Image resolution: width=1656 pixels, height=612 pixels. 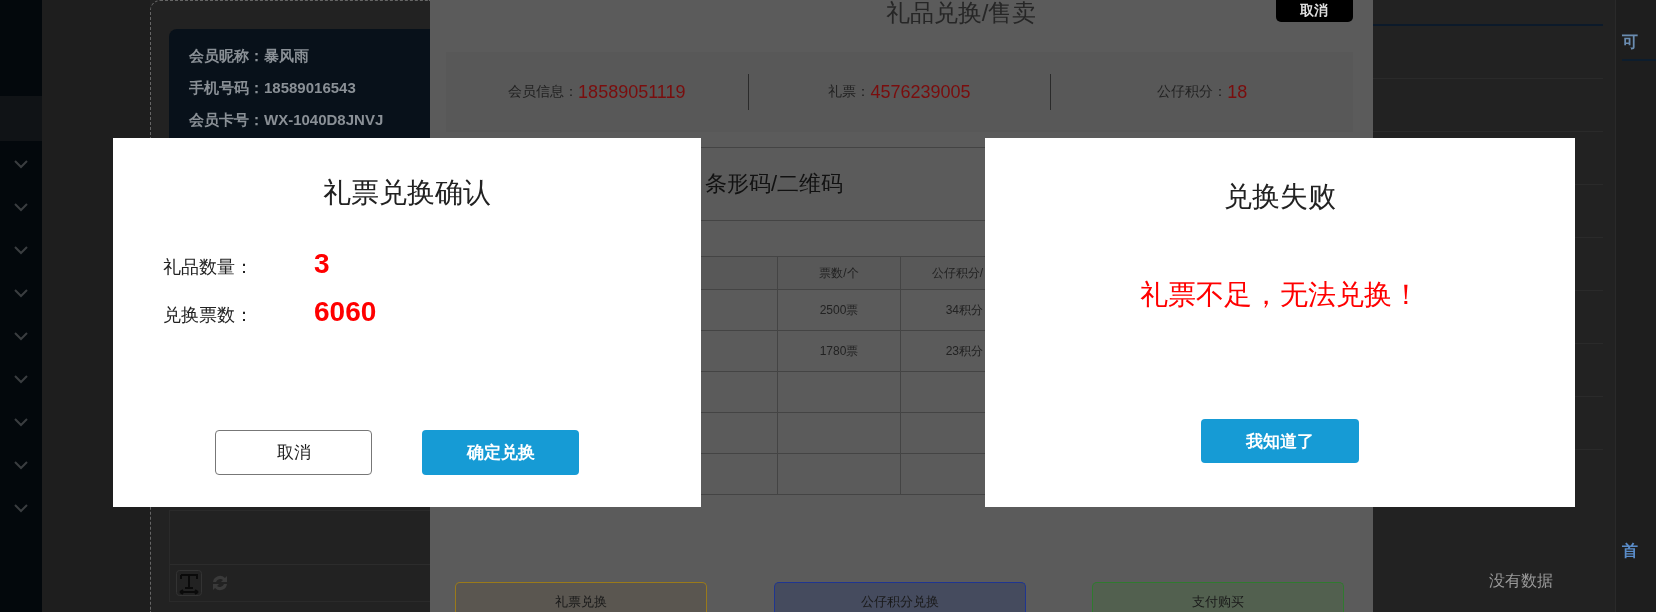 I want to click on field-value: 3, so click(x=322, y=264).